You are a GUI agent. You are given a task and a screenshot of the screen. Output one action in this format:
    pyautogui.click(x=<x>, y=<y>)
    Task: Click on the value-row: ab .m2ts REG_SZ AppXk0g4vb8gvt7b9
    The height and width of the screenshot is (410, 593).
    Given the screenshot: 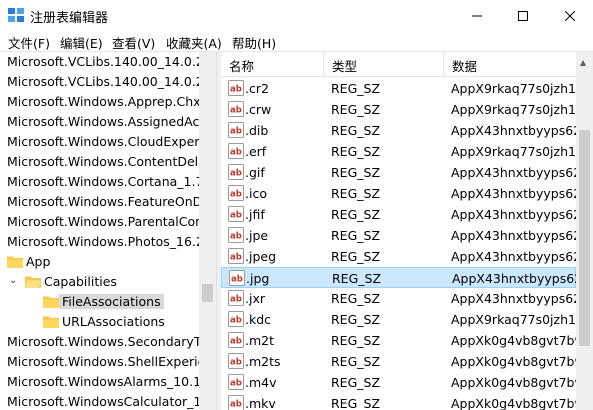 What is the action you would take?
    pyautogui.click(x=398, y=361)
    